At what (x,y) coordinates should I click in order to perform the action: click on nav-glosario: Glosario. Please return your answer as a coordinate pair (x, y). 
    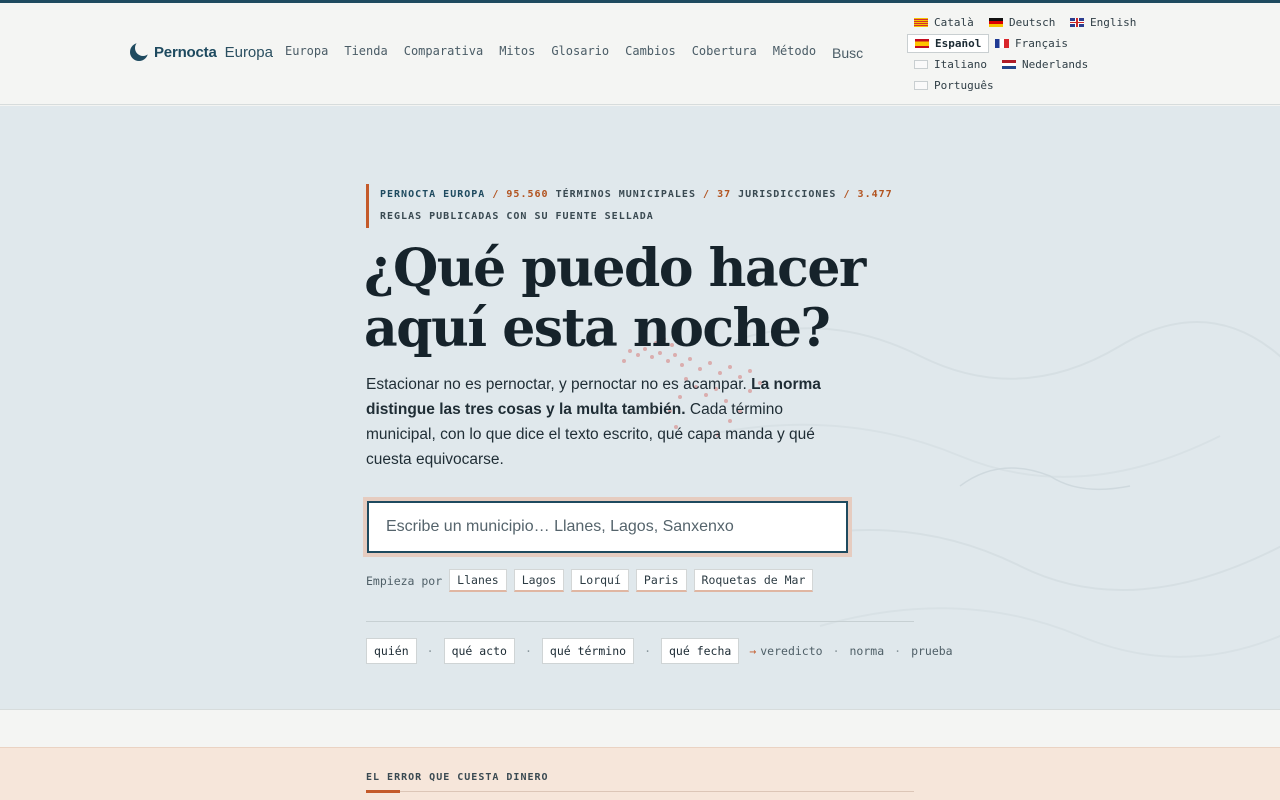
    Looking at the image, I should click on (580, 51).